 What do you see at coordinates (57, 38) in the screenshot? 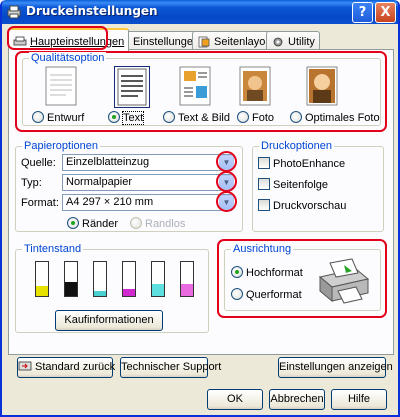
I see `highlight-main-tab` at bounding box center [57, 38].